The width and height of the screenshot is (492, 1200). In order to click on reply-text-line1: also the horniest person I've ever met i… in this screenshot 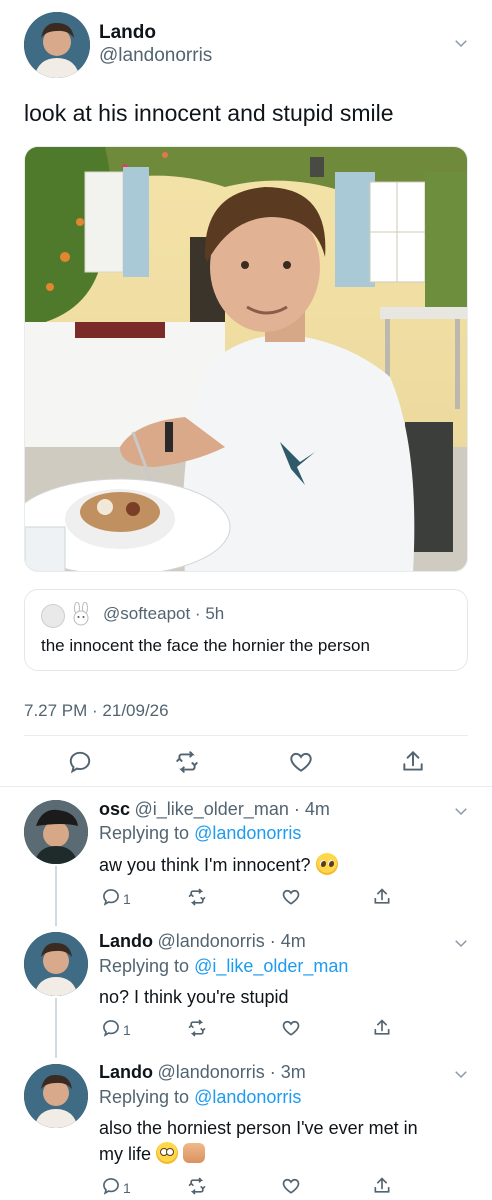, I will do `click(258, 1128)`.